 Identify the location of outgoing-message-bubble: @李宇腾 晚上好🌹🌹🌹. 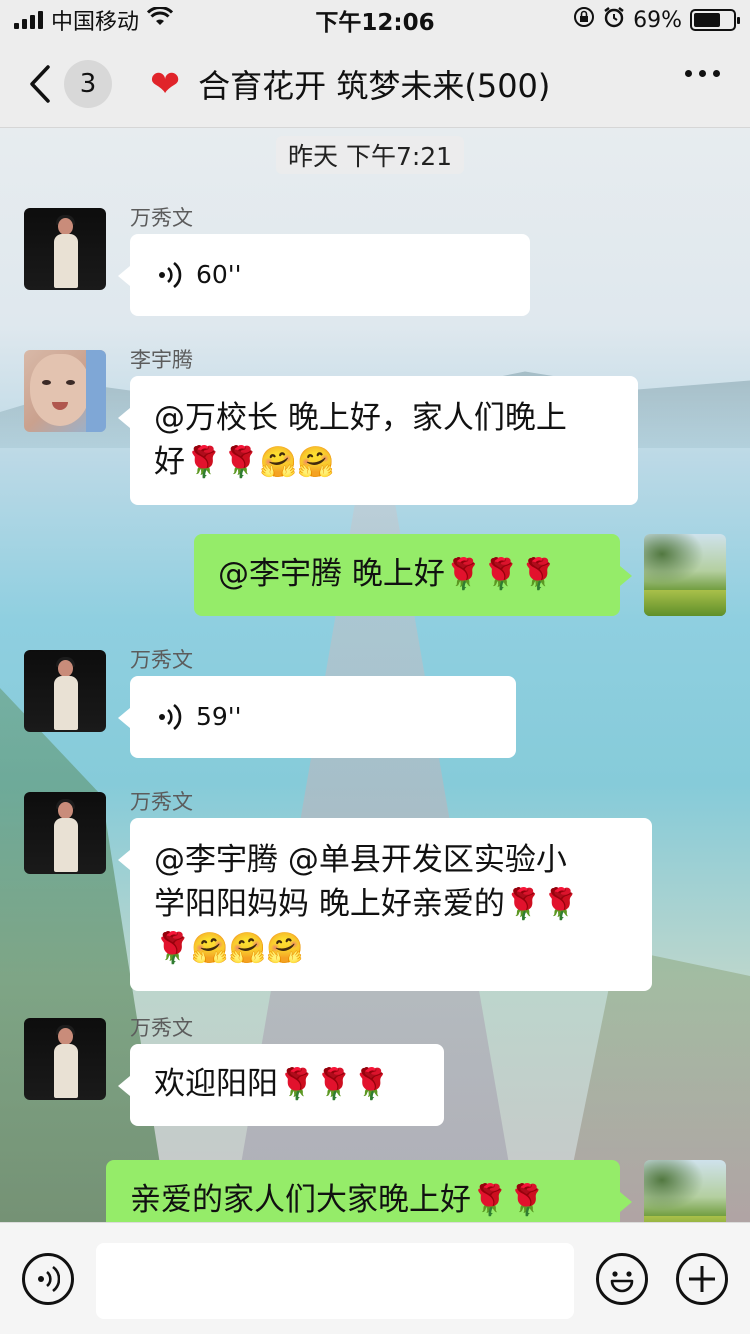
(413, 575).